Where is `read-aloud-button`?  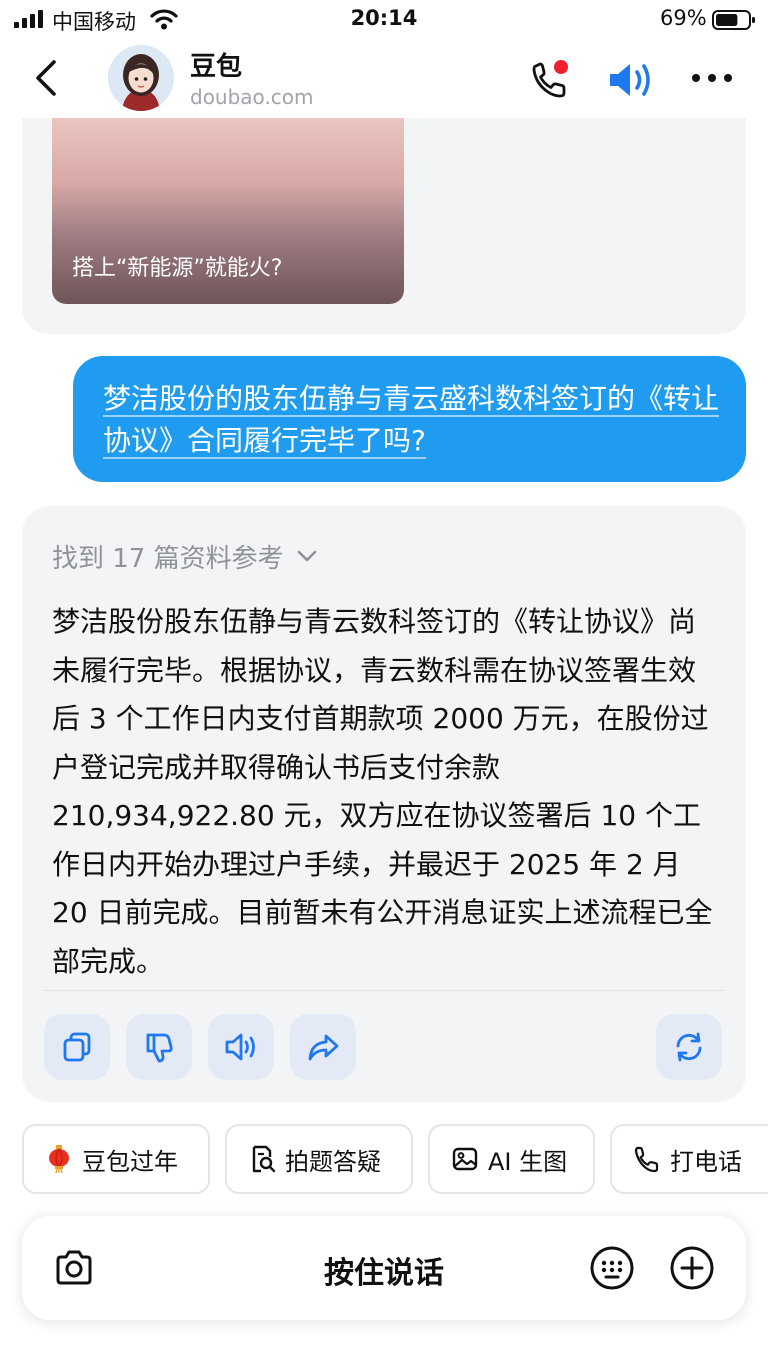 read-aloud-button is located at coordinates (241, 1047).